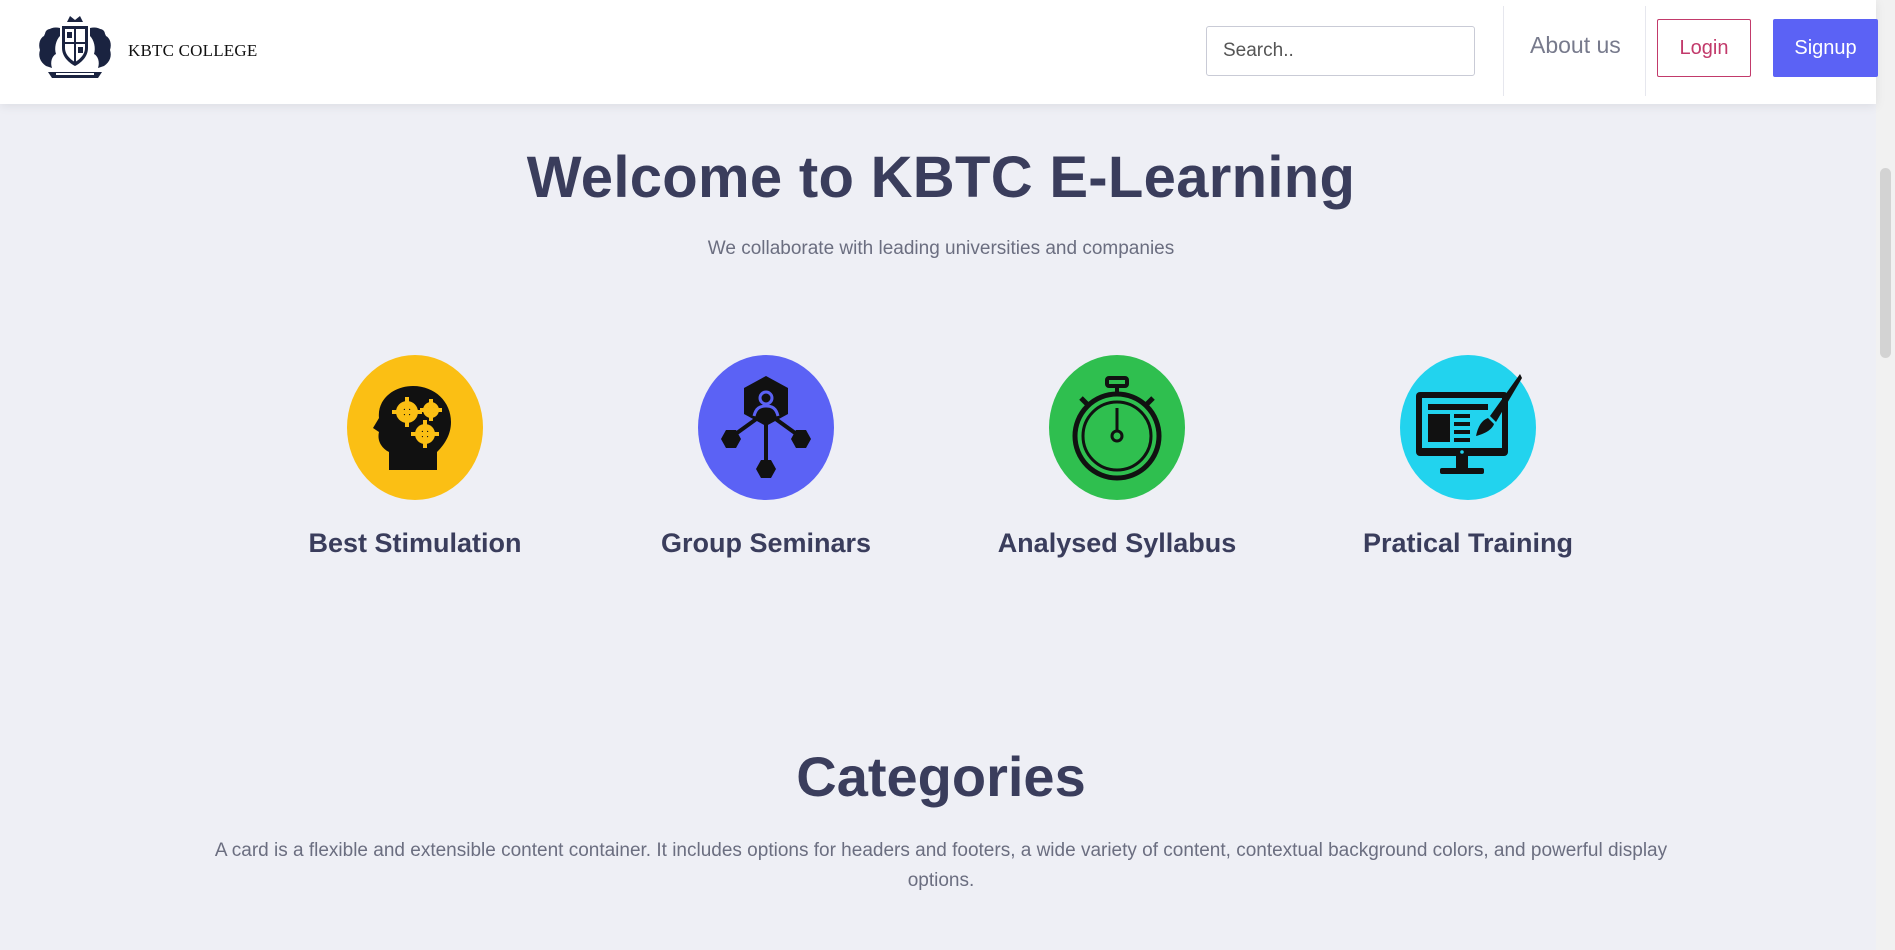 The width and height of the screenshot is (1895, 950). I want to click on brand: KBTC COLLEGE, so click(144, 49).